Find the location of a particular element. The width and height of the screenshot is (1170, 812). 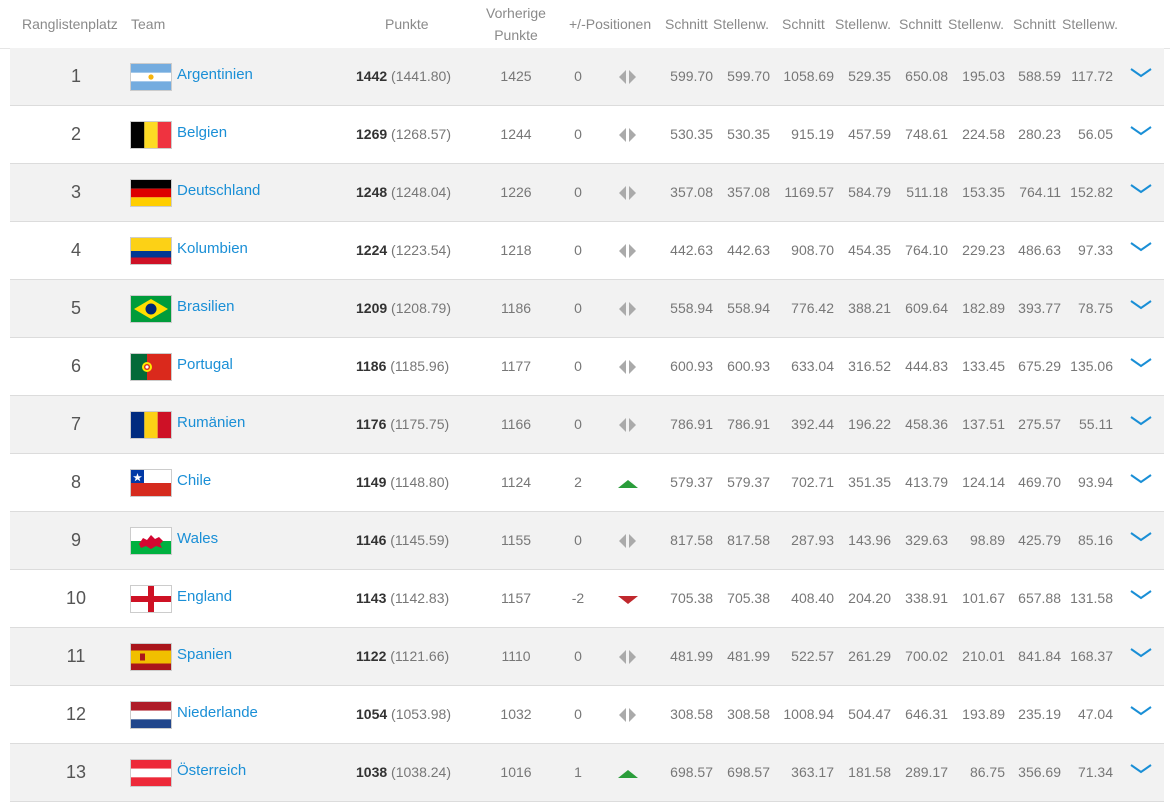

team-link: Niederlande is located at coordinates (217, 714).